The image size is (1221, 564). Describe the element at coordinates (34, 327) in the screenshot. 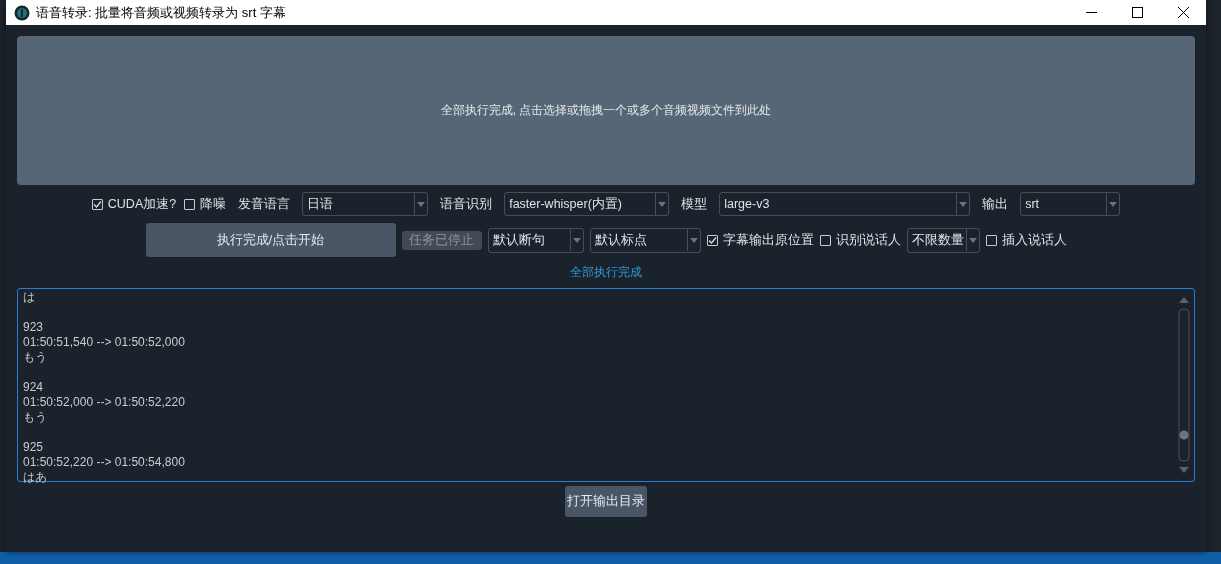

I see `log-line: 923` at that location.